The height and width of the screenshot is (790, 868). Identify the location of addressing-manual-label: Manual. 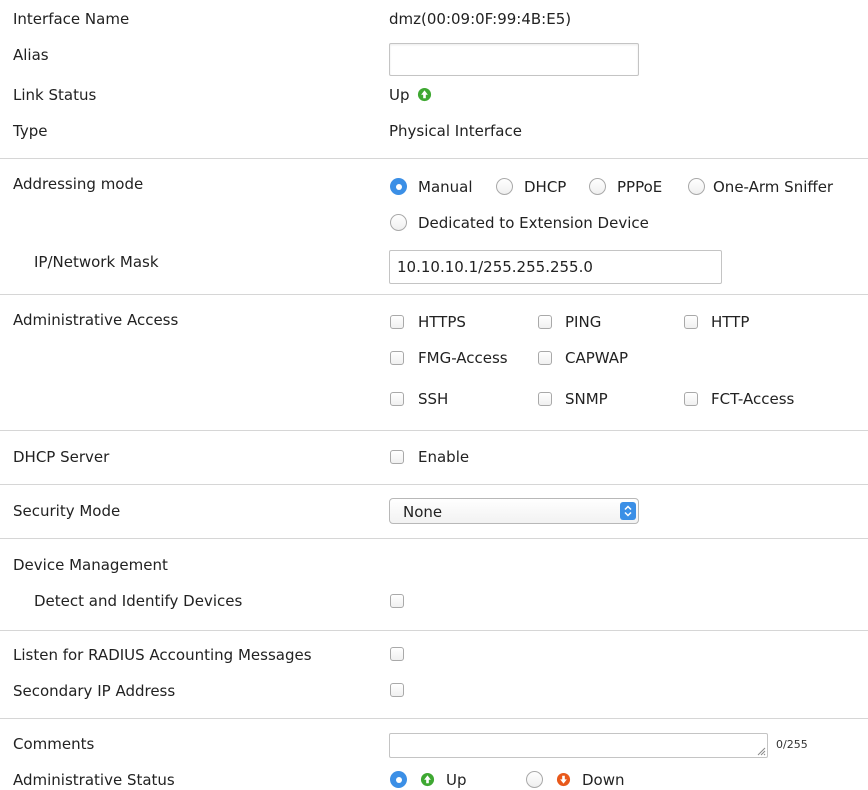
(445, 187).